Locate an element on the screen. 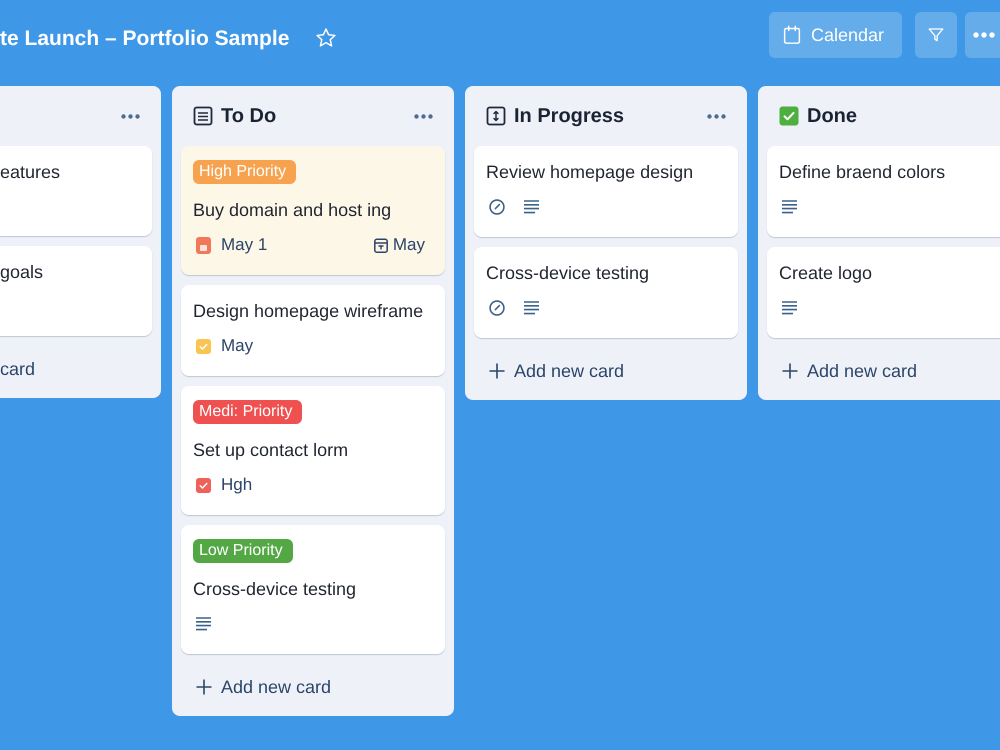  task-card: Medi: Priority Set up contact lorm Hgh is located at coordinates (313, 450).